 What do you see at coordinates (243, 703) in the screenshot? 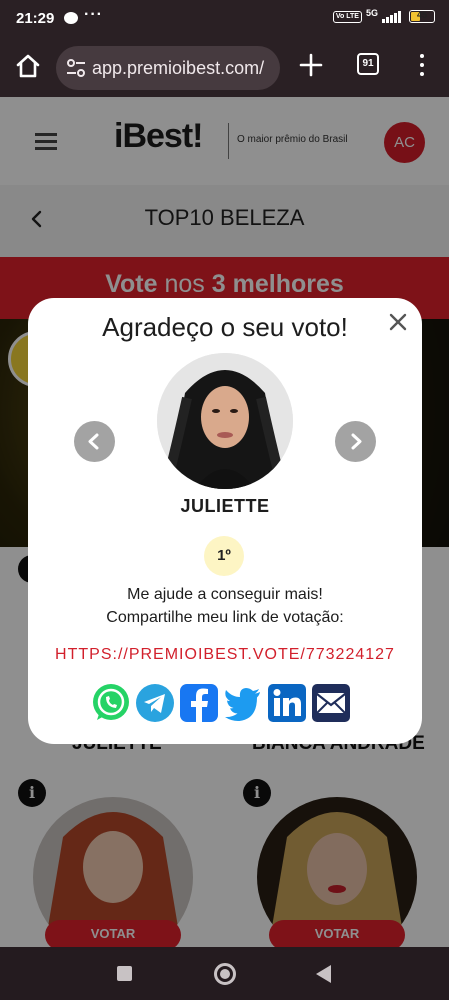
I see `twitter-icon` at bounding box center [243, 703].